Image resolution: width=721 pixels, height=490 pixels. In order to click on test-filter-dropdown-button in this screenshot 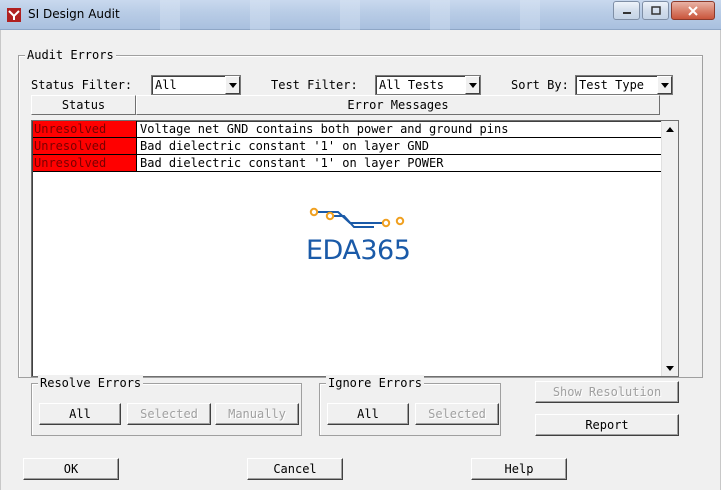, I will do `click(472, 85)`.